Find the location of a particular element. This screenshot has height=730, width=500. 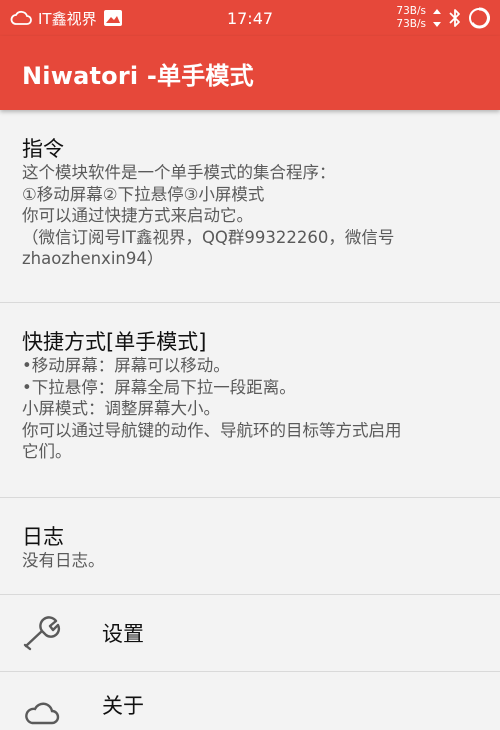

status-left: IT鑫视界 is located at coordinates (66, 18).